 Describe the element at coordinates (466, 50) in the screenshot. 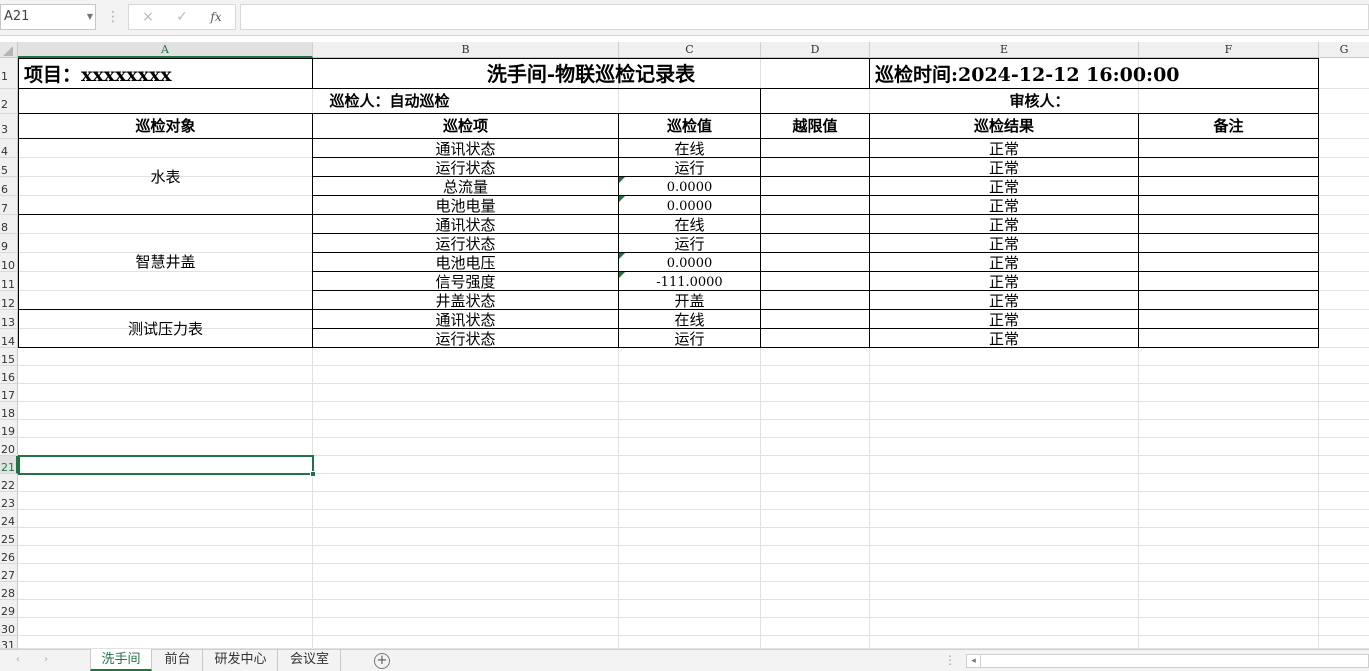

I see `column-header-b: B` at that location.